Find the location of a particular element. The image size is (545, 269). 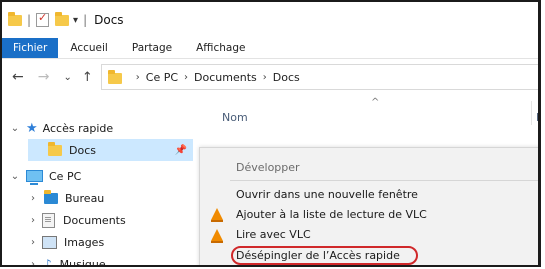

nav-item-label: Ce PC is located at coordinates (65, 176).